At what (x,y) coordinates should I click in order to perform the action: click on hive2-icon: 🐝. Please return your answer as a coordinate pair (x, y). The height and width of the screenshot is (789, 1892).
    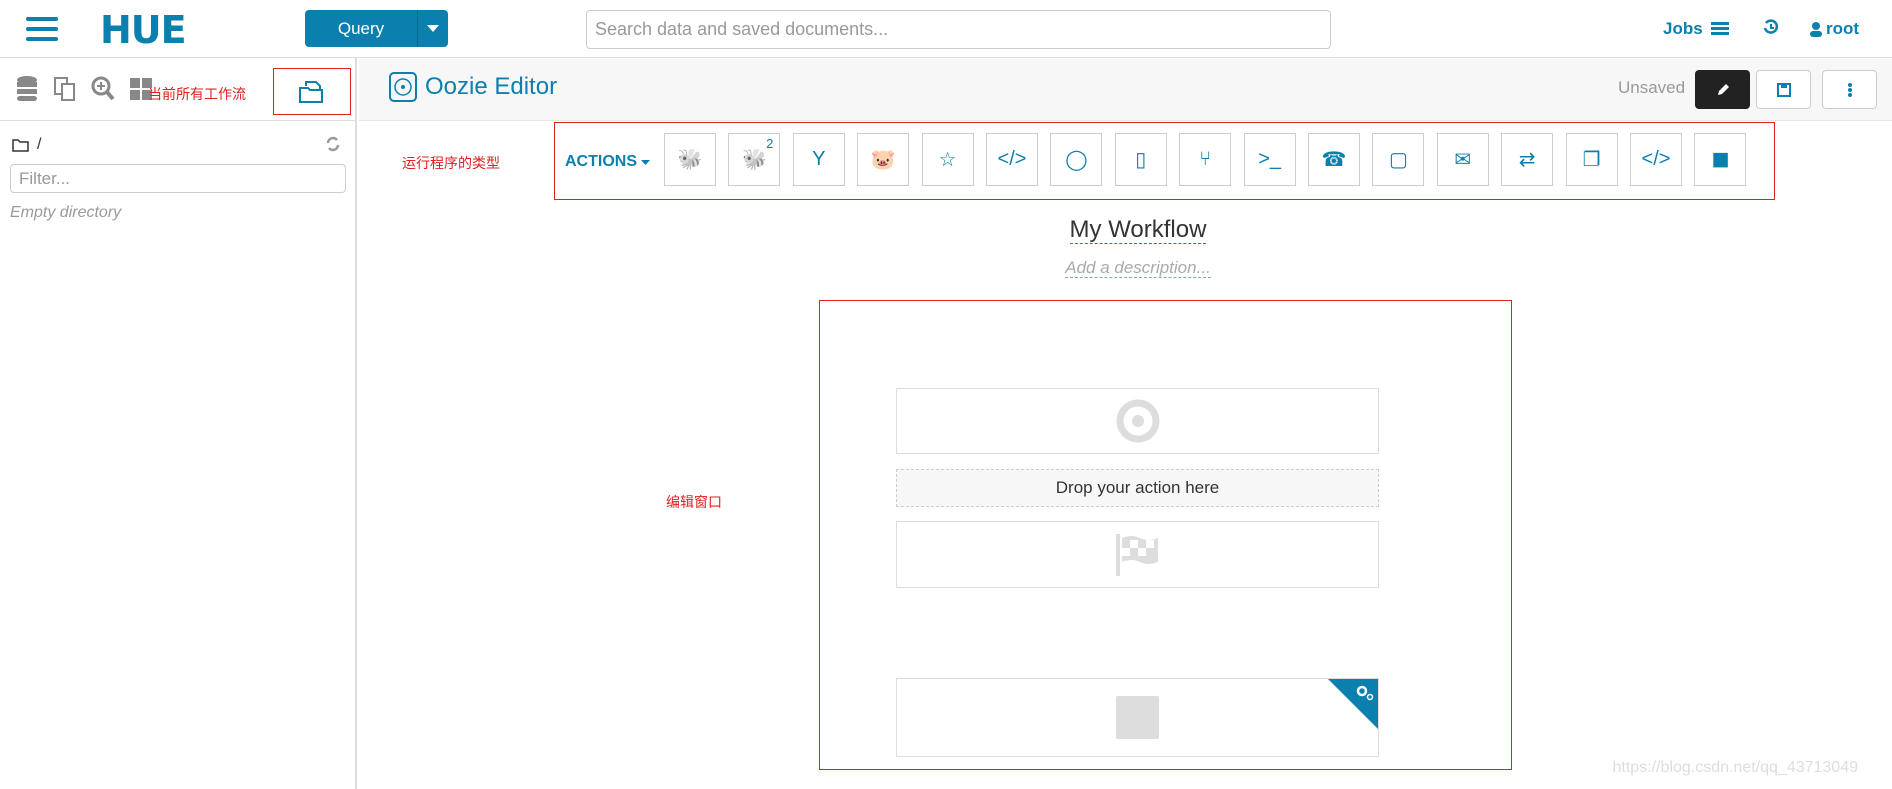
    Looking at the image, I should click on (754, 160).